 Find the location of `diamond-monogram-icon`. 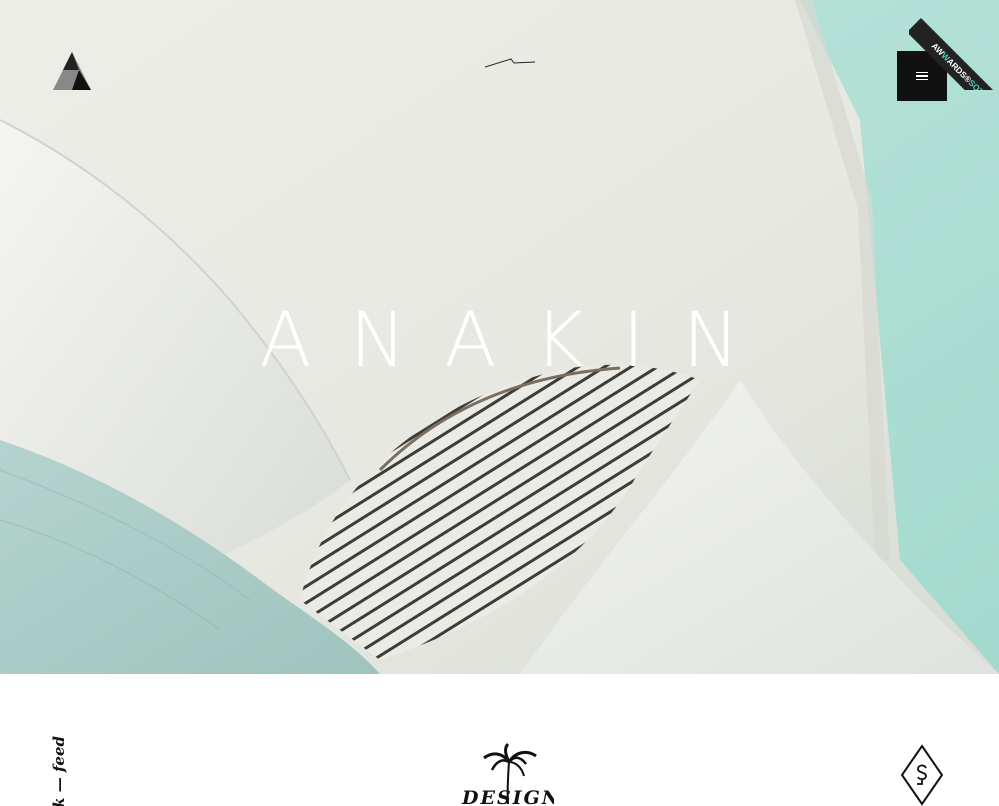

diamond-monogram-icon is located at coordinates (922, 775).